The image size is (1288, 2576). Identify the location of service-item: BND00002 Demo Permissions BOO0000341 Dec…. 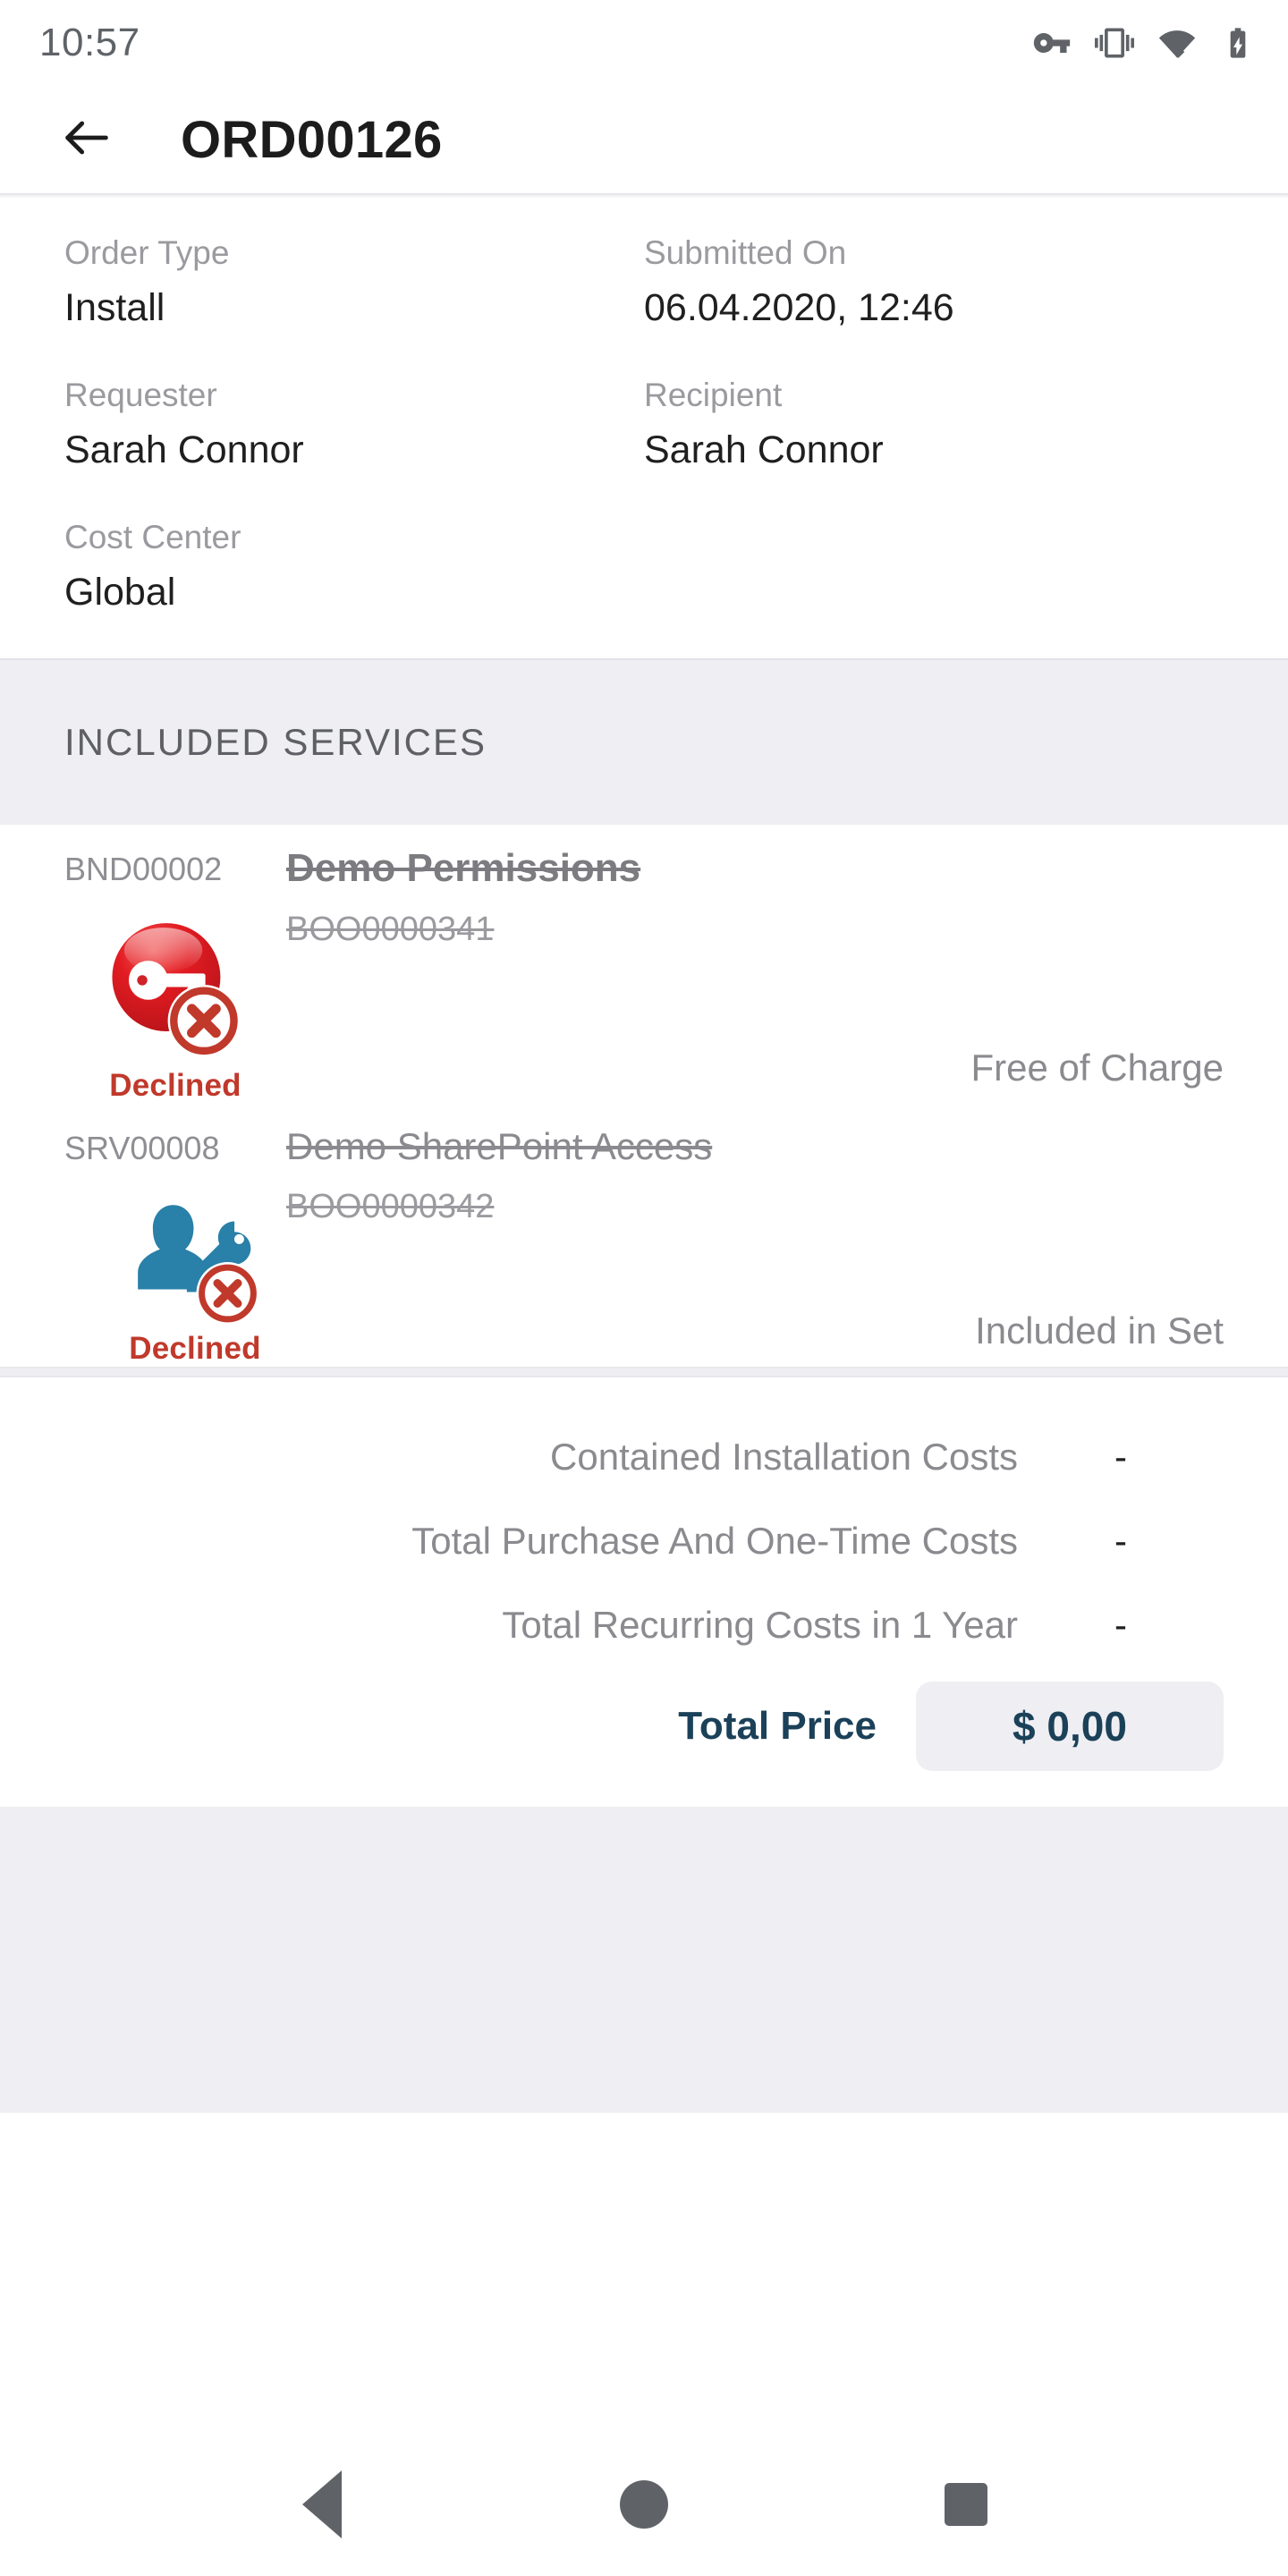
(644, 964).